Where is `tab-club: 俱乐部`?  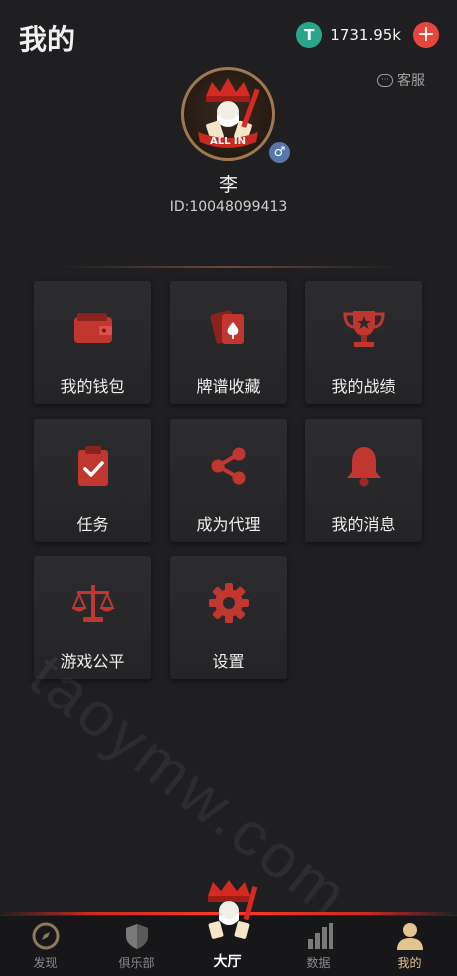 tab-club: 俱乐部 is located at coordinates (136, 946).